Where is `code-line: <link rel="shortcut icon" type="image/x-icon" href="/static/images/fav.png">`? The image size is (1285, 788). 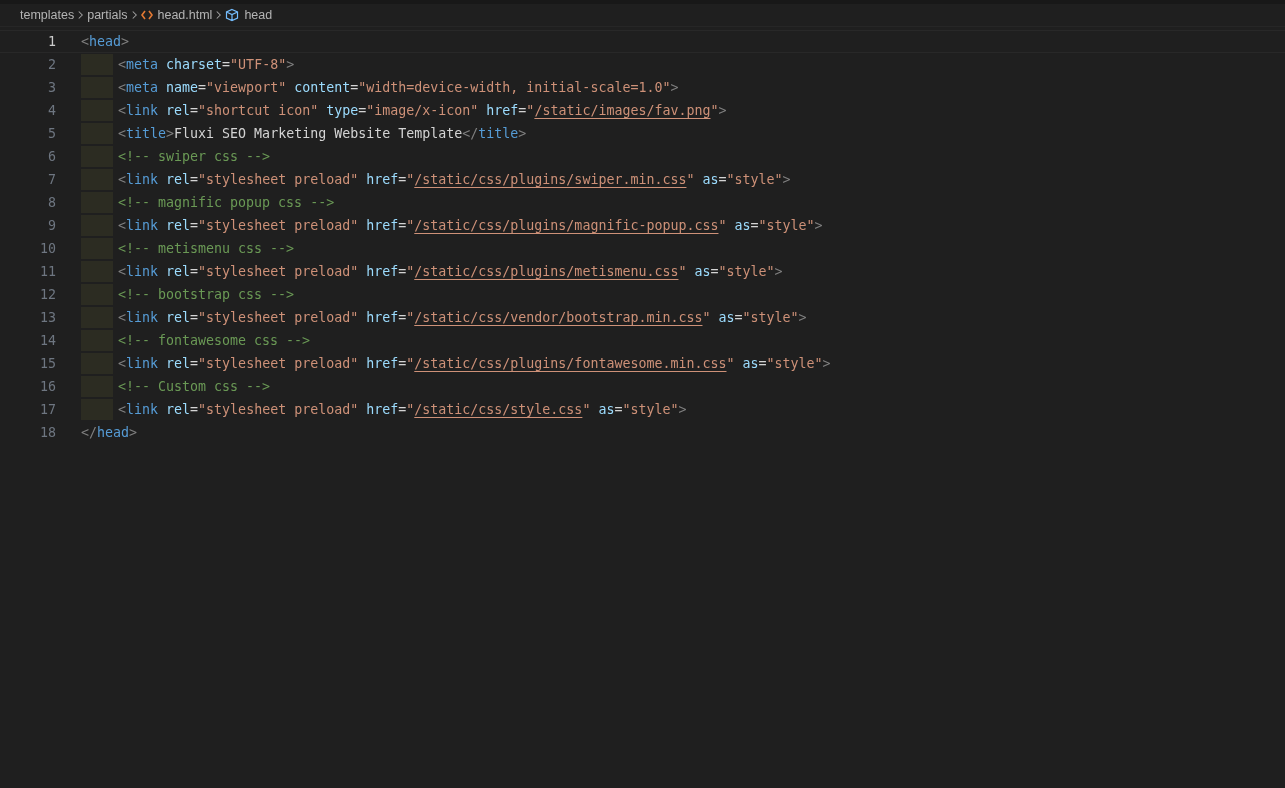
code-line: <link rel="shortcut icon" type="image/x-icon" href="/static/images/fav.png"> is located at coordinates (422, 111).